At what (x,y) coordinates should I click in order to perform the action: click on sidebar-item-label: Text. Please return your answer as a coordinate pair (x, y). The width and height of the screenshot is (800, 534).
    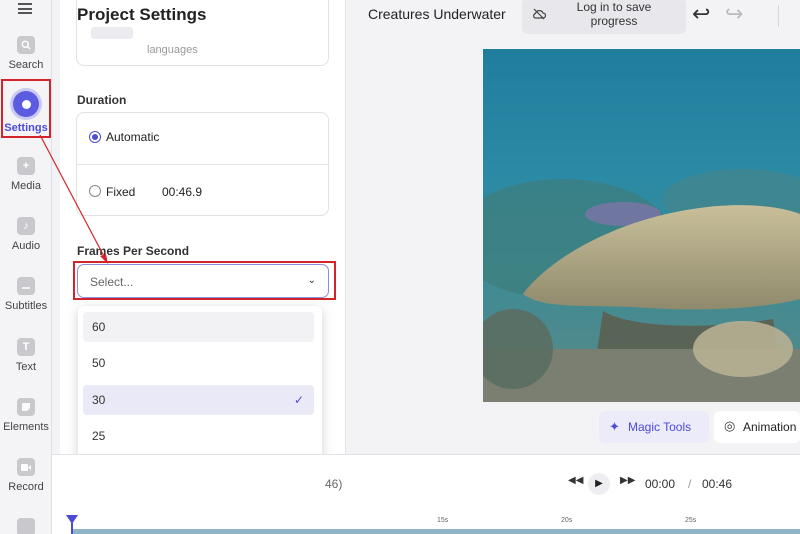
    Looking at the image, I should click on (26, 367).